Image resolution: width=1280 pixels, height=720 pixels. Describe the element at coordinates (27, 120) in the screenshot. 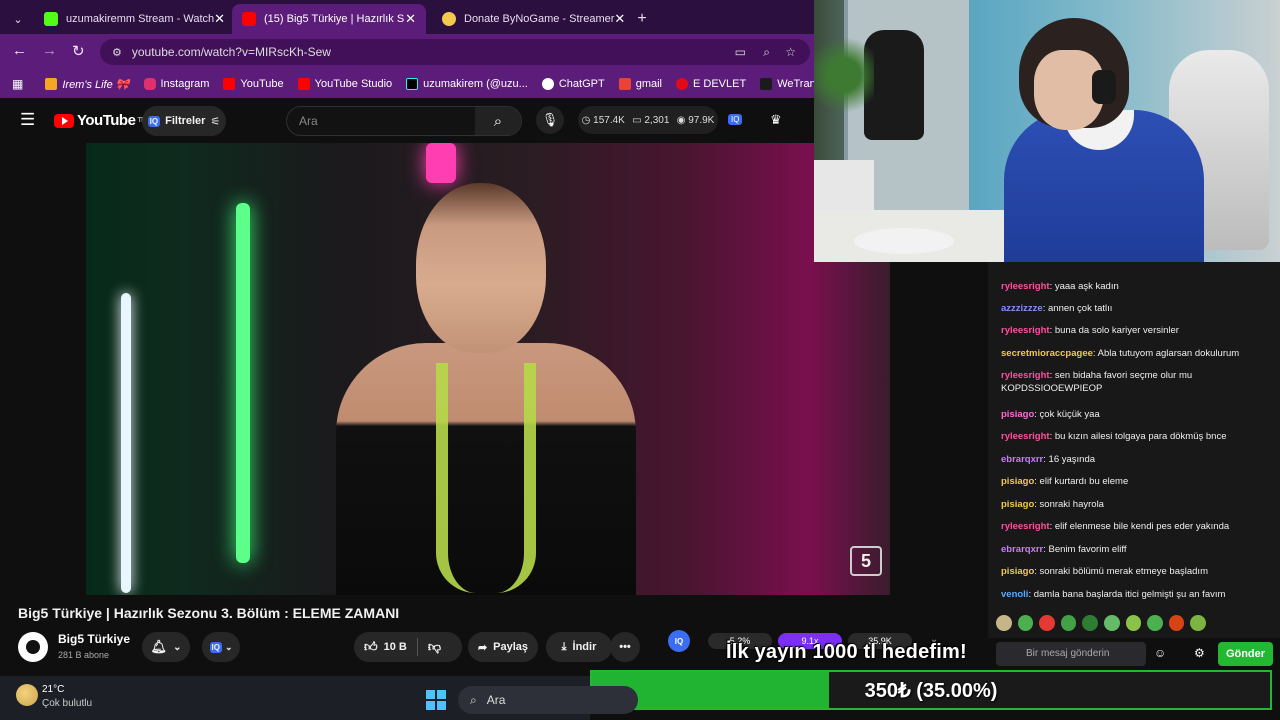

I see `menu-icon: ☰` at that location.